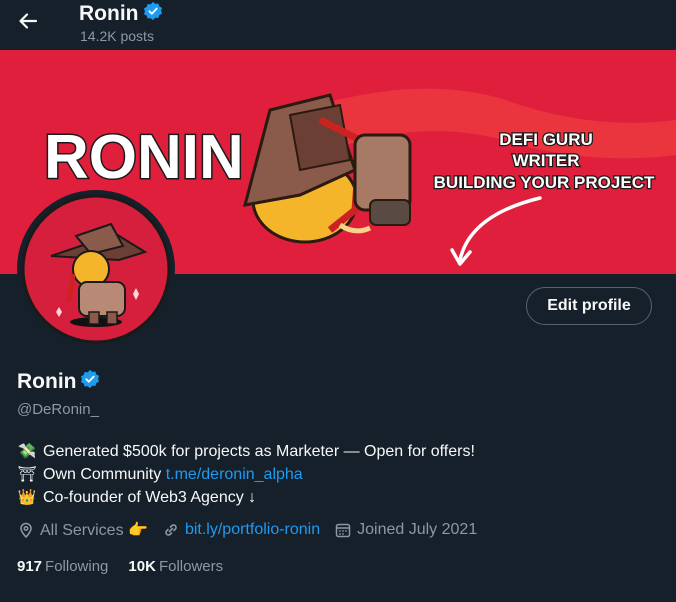 The image size is (676, 602). What do you see at coordinates (405, 530) in the screenshot?
I see `joined-item: Joined July 2021` at bounding box center [405, 530].